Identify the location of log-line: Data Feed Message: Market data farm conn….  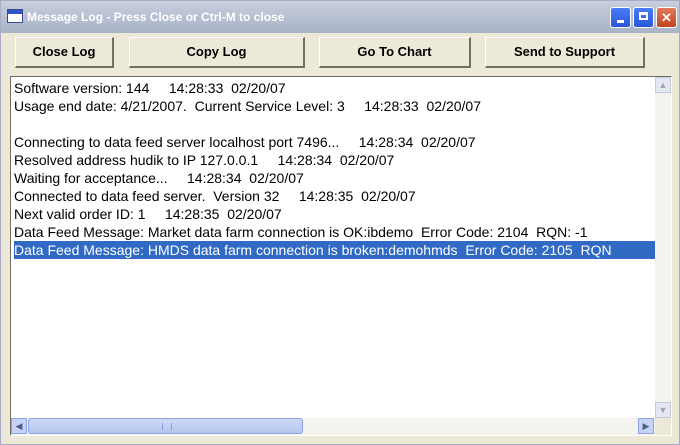
(334, 232).